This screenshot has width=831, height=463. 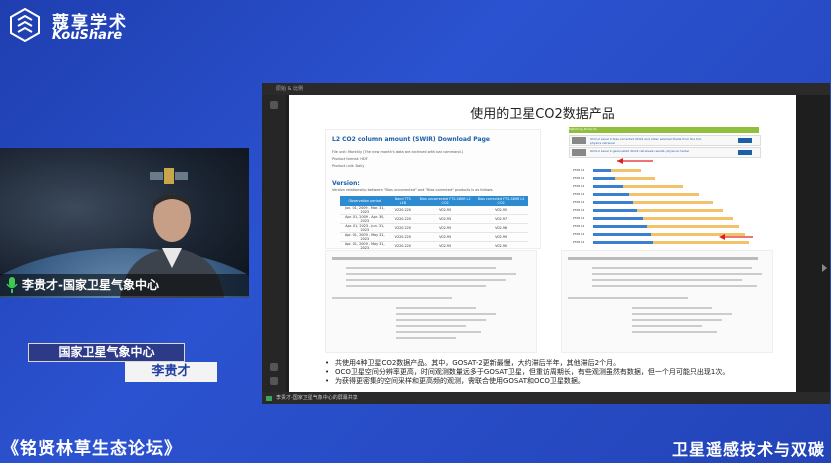 I want to click on panel-line: Product unit: Daily, so click(x=348, y=166).